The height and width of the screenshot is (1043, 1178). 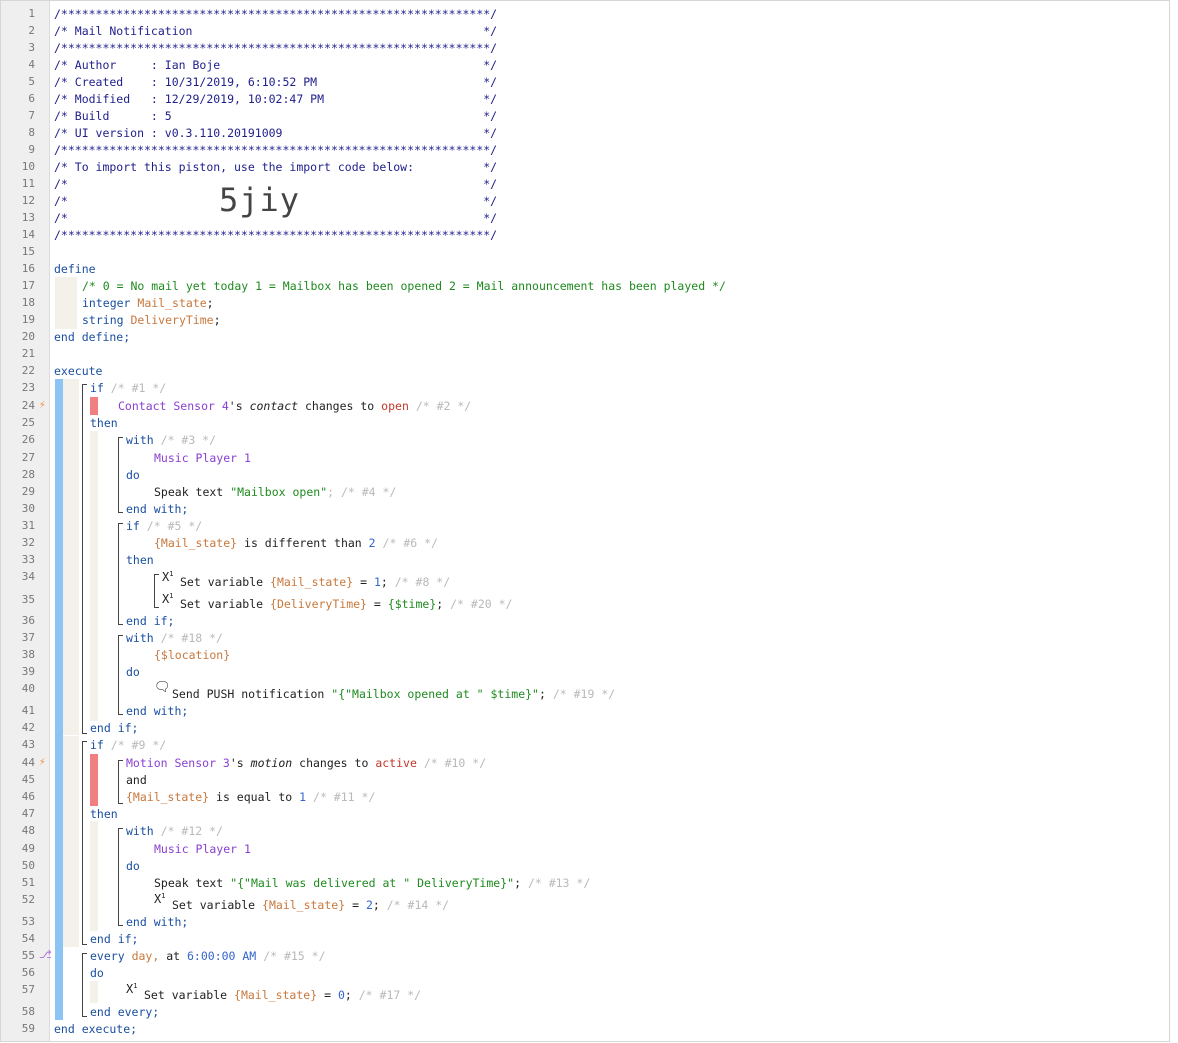 I want to click on if-statement-1: if /* #1 */, so click(x=128, y=388).